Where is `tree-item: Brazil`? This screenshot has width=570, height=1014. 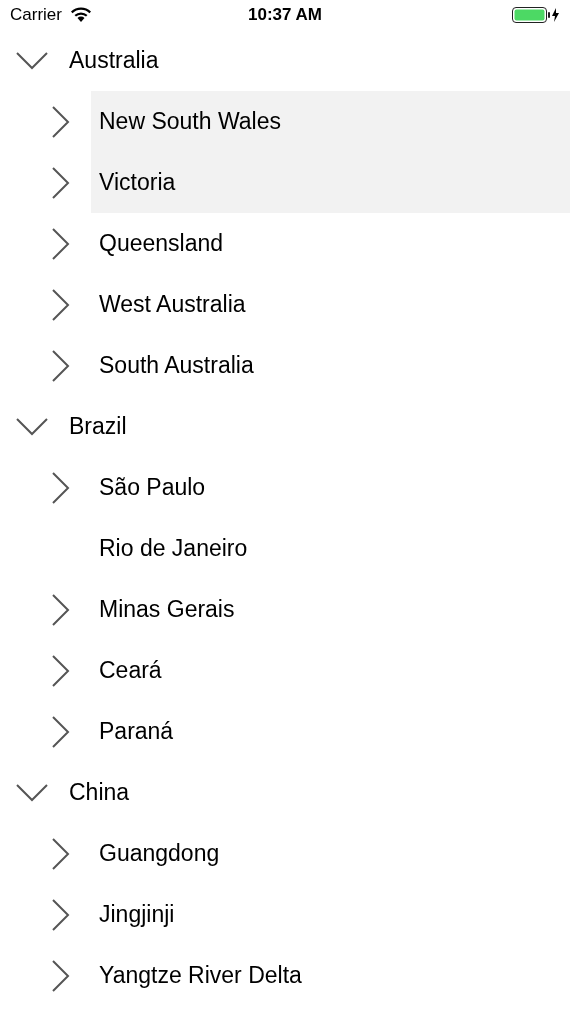
tree-item: Brazil is located at coordinates (315, 426).